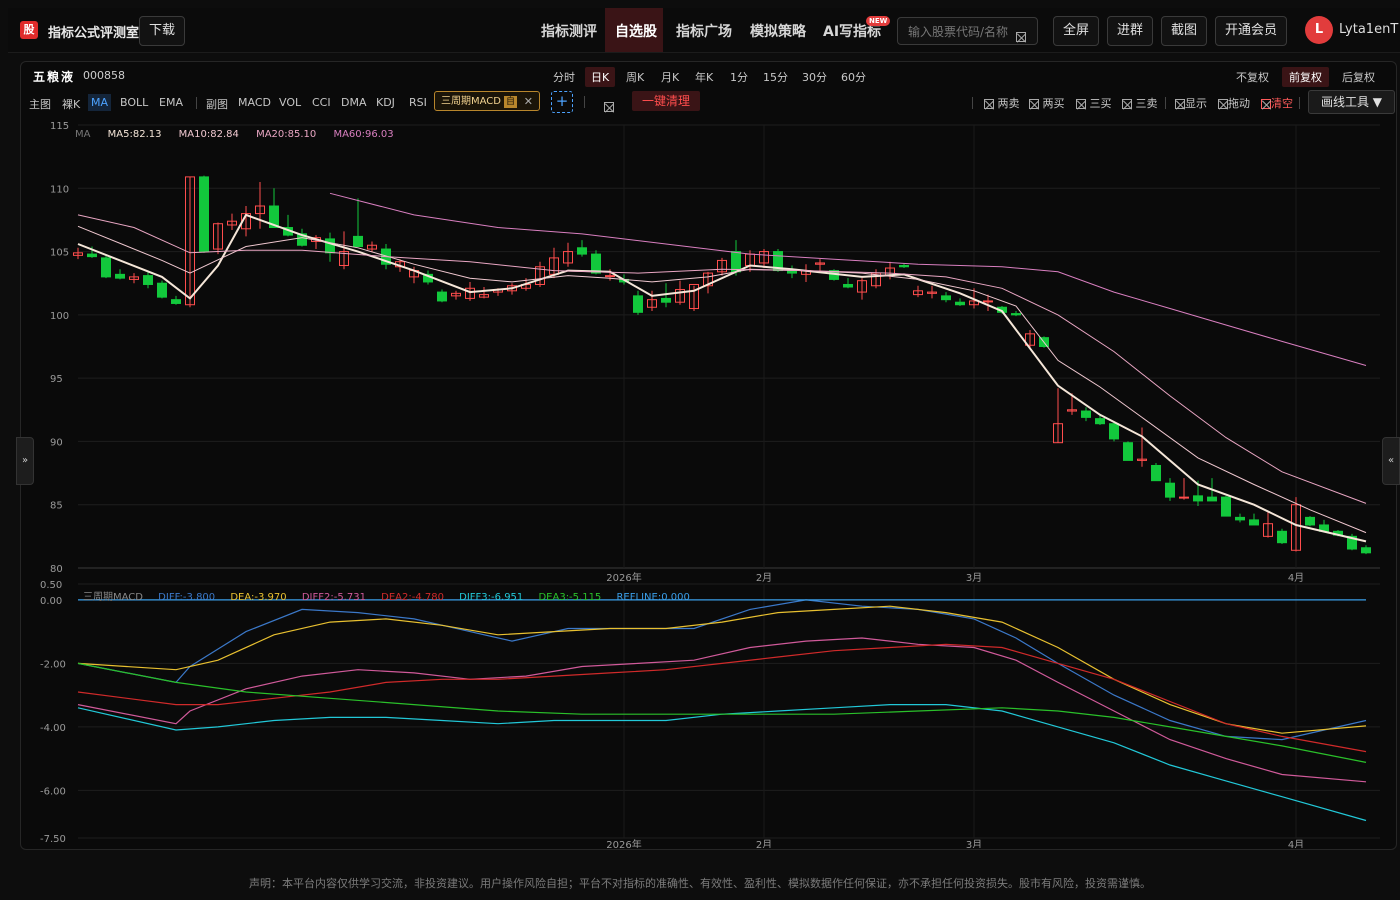 This screenshot has width=1400, height=900. Describe the element at coordinates (1094, 103) in the screenshot. I see `opt-three-buy: 三买` at that location.